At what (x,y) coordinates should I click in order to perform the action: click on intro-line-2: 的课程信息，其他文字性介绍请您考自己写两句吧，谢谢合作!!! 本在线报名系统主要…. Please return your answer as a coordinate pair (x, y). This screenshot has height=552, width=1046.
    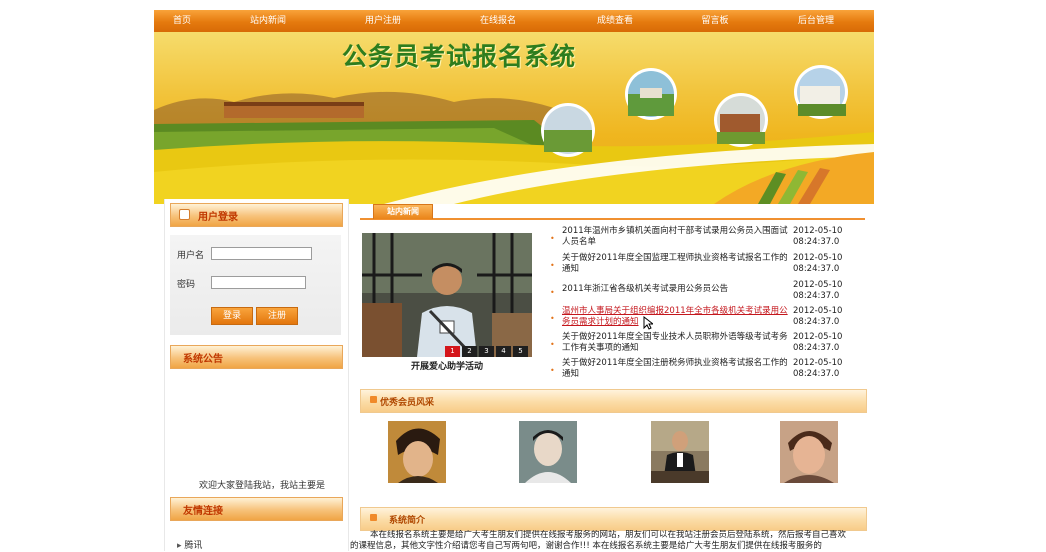
    Looking at the image, I should click on (586, 546).